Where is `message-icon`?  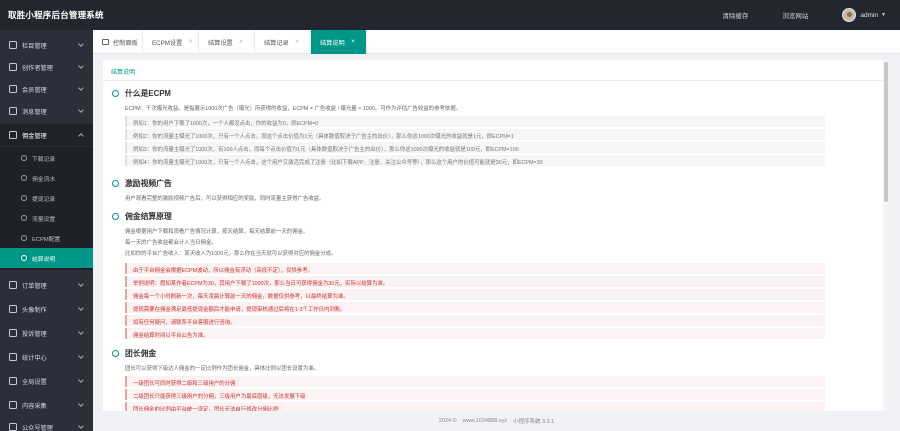
message-icon is located at coordinates (13, 111).